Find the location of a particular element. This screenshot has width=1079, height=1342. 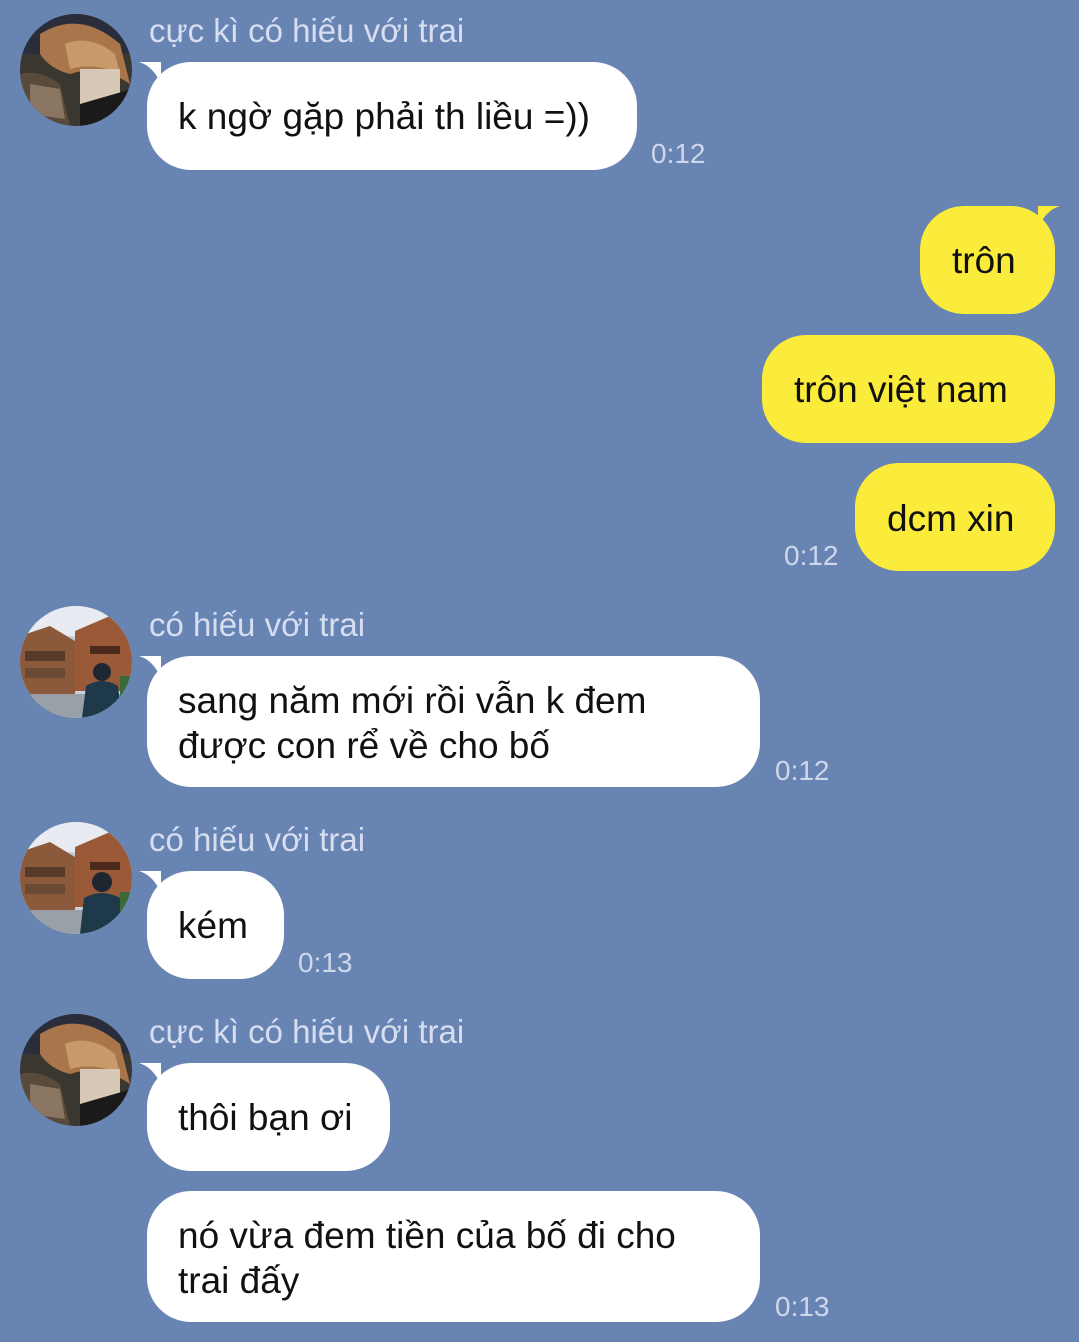

message-bubble: thôi bạn ơi is located at coordinates (268, 1117).